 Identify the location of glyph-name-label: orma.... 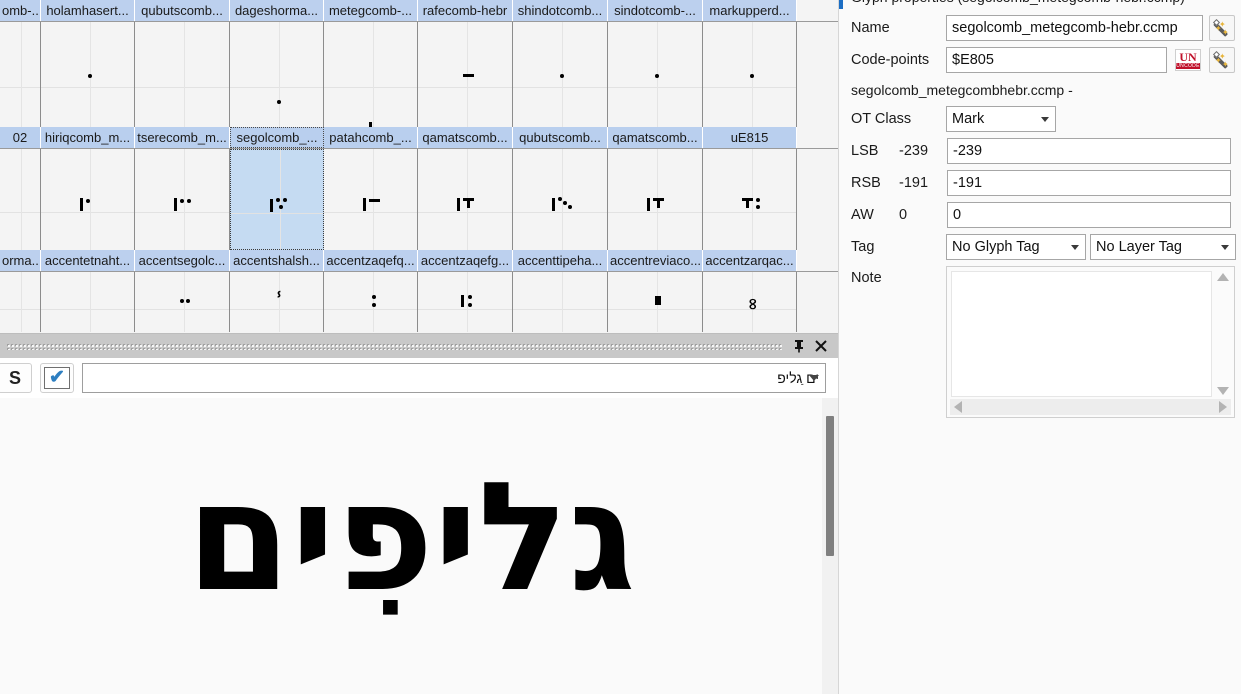
(20, 260).